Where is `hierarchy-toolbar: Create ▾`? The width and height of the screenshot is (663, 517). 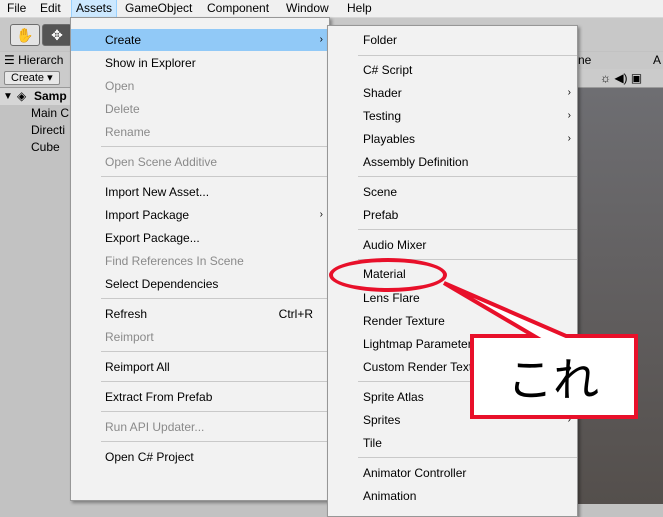
hierarchy-toolbar: Create ▾ is located at coordinates (35, 78).